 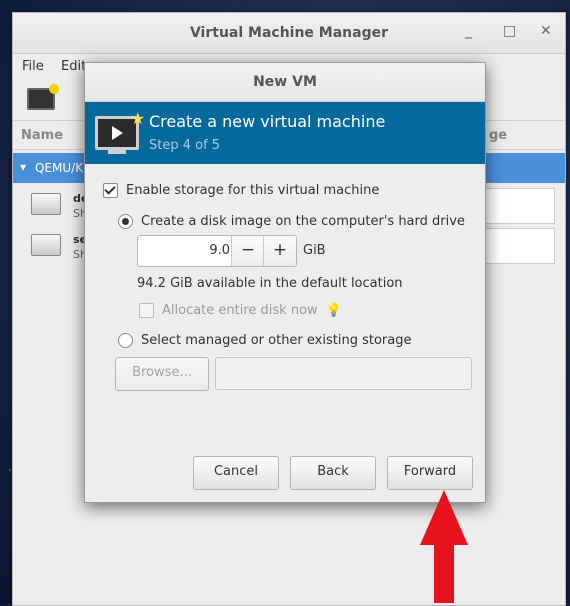 I want to click on disk-size-value: 9.0, so click(x=184, y=250).